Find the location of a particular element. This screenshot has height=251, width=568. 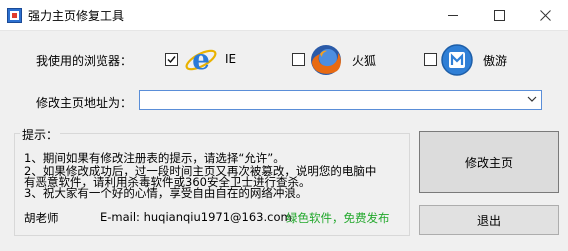

maxthon-checkbox is located at coordinates (430, 59).